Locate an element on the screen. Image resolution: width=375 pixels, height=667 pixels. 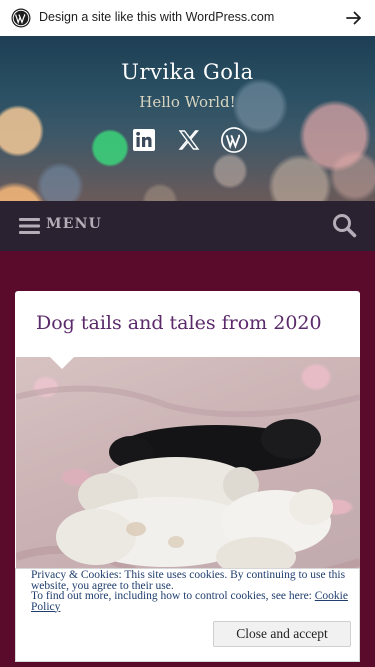
image-notch is located at coordinates (62, 363).